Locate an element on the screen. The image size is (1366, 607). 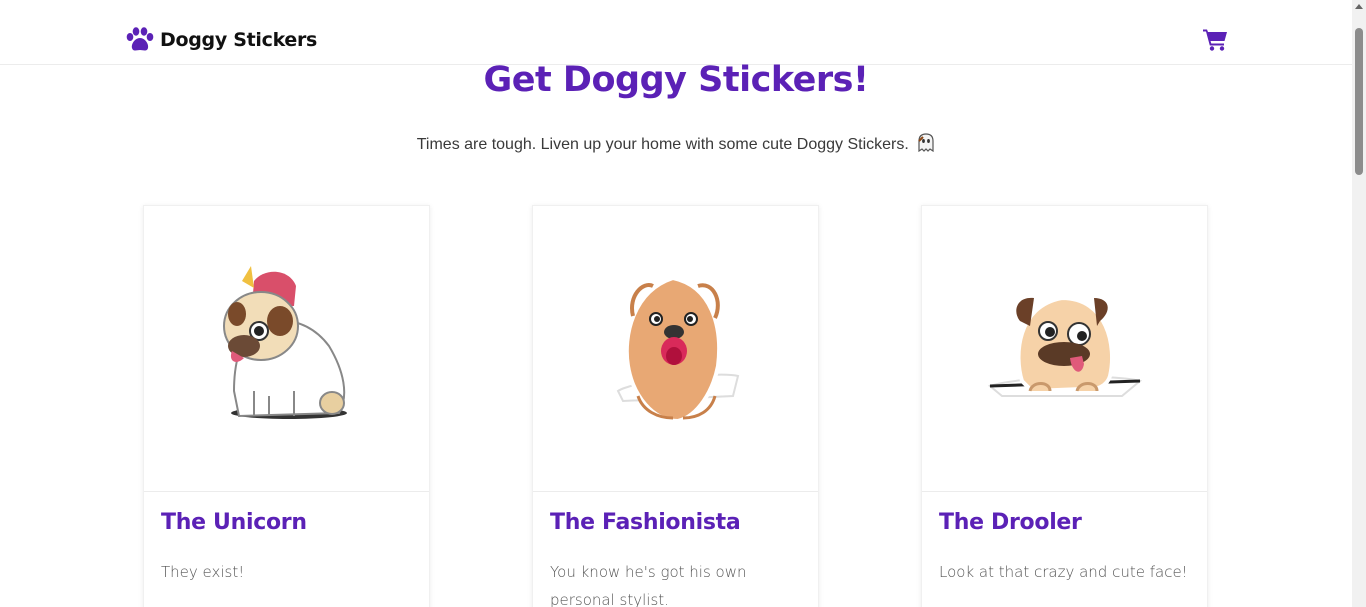
product-image-pug-drooler is located at coordinates (1064, 349).